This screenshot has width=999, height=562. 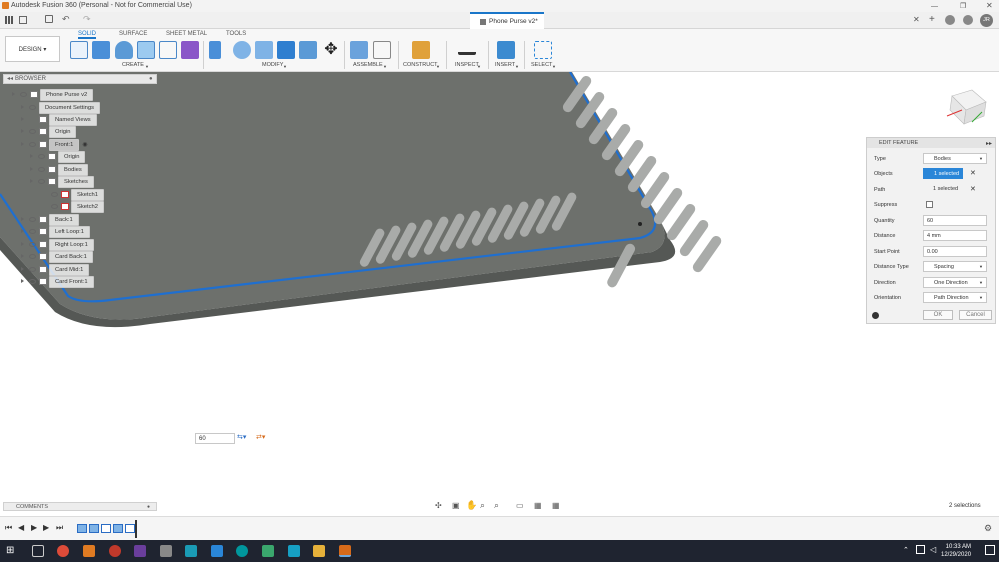 I want to click on browser-item-card-front: Card Front:1, so click(x=57, y=282).